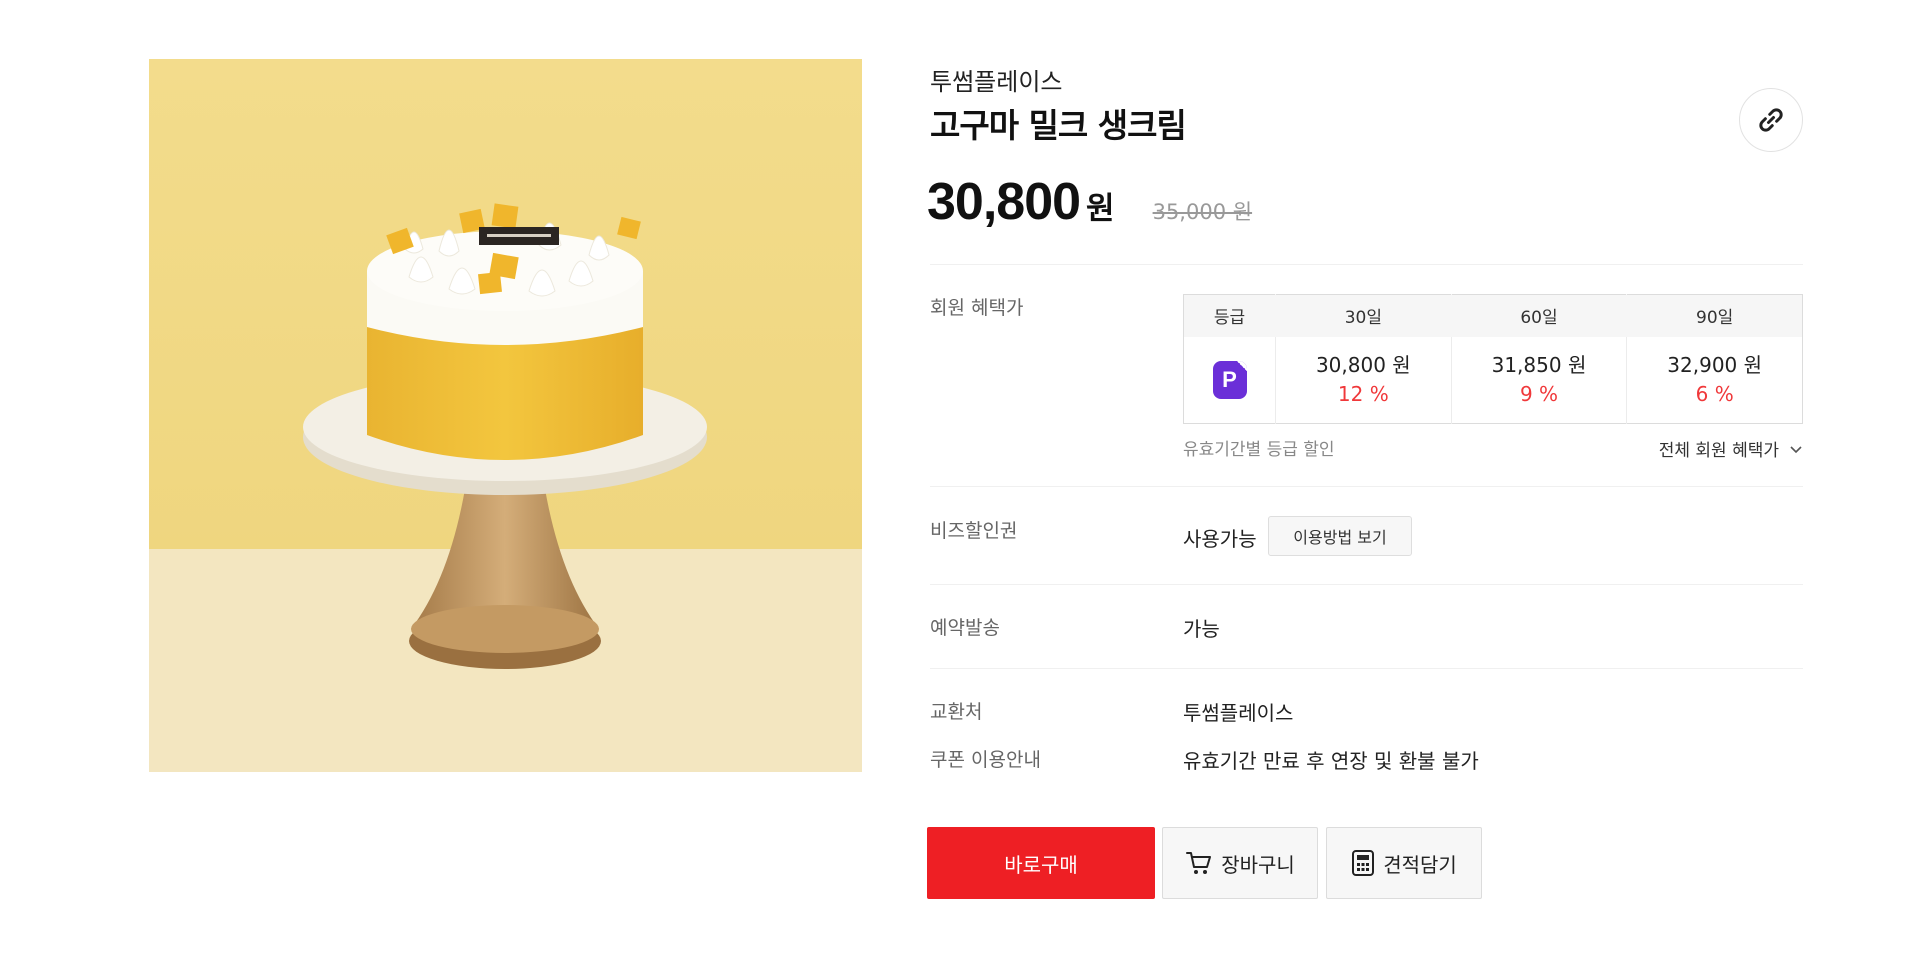  What do you see at coordinates (1363, 315) in the screenshot?
I see `table-header-30days: 30일` at bounding box center [1363, 315].